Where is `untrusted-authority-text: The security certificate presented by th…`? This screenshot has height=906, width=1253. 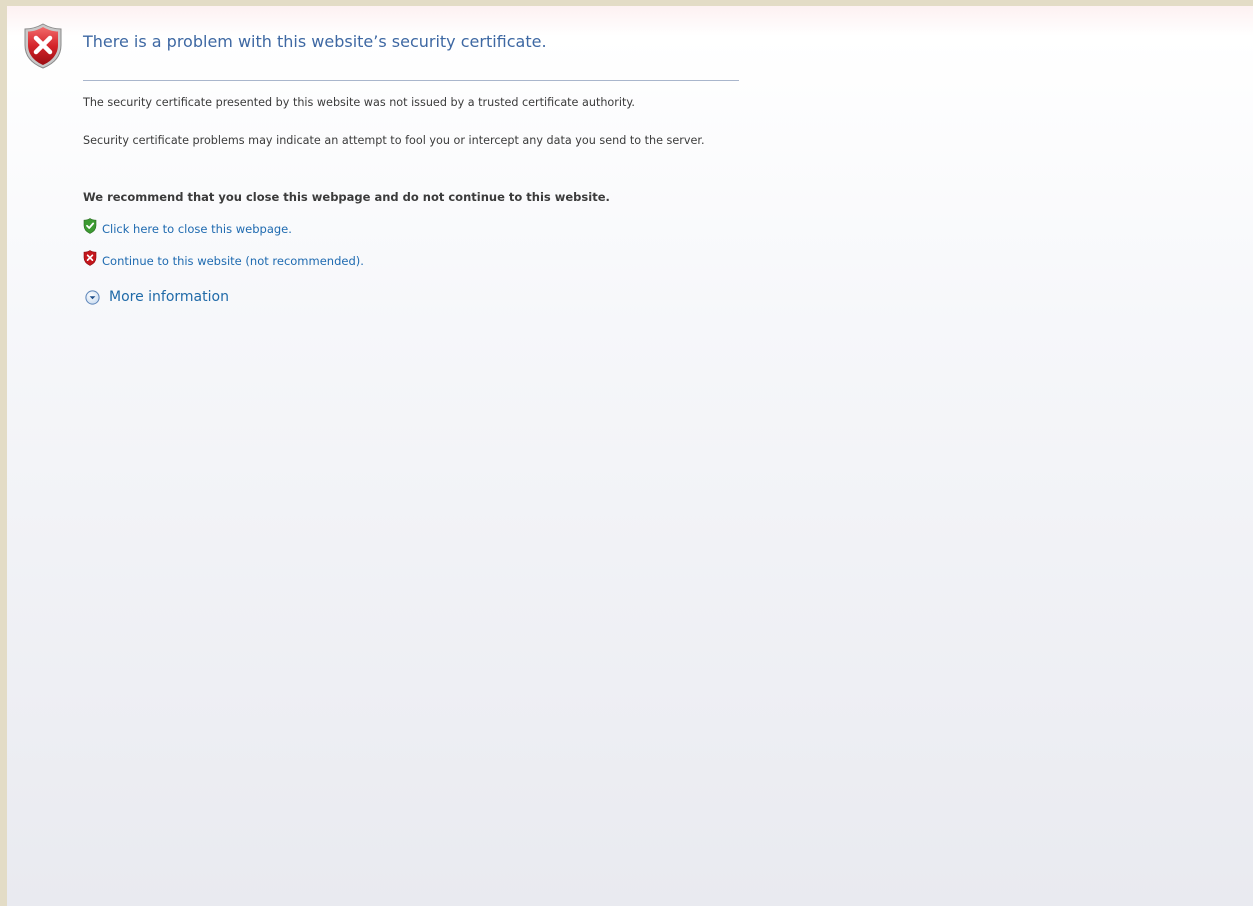 untrusted-authority-text: The security certificate presented by th… is located at coordinates (359, 102).